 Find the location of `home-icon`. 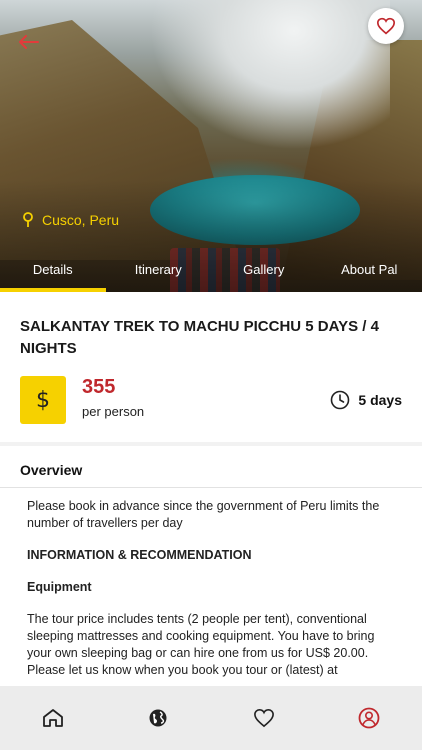

home-icon is located at coordinates (52, 718).